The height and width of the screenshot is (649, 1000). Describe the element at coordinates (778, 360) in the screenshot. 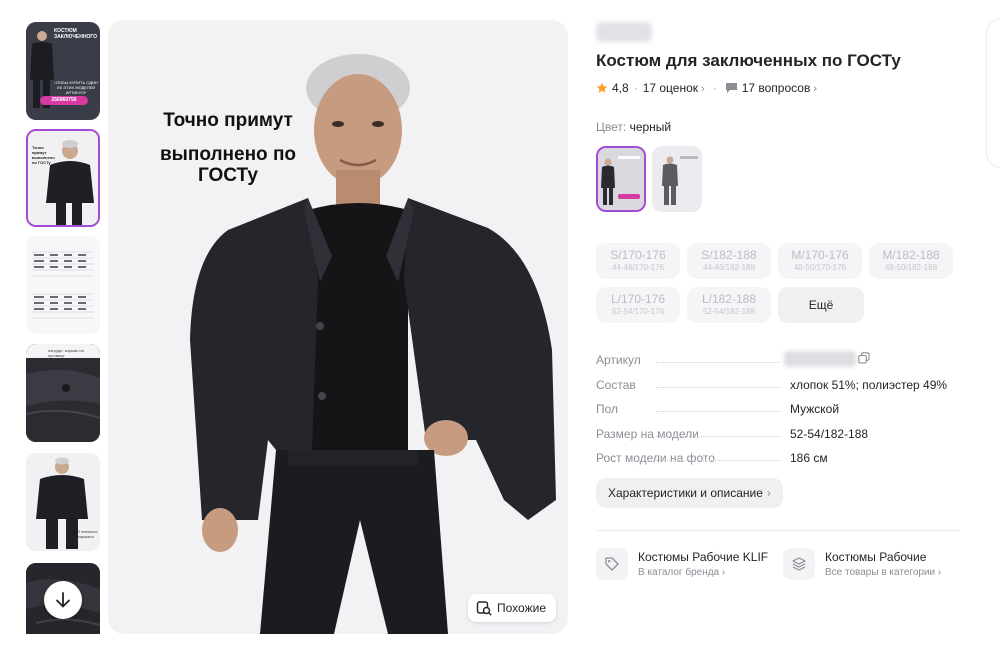

I see `spec-row-article: Артикул` at that location.